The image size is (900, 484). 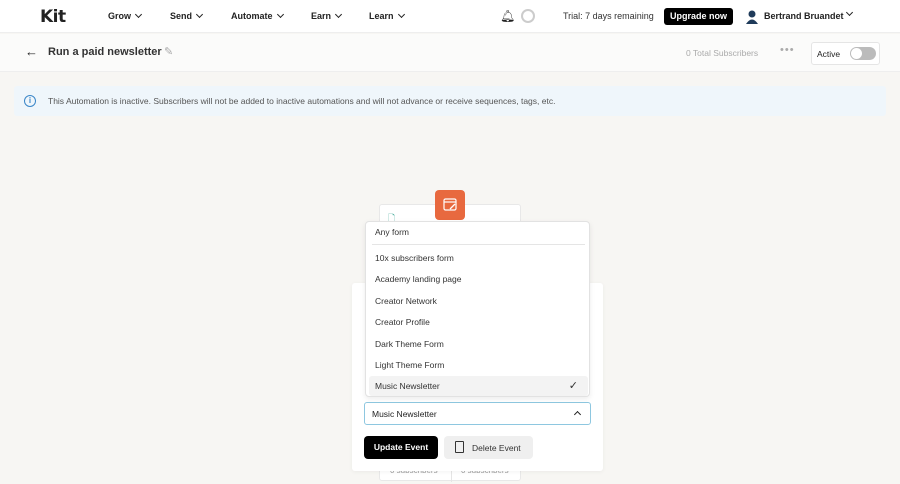 I want to click on user-menu: Bertrand Bruandet, so click(x=801, y=16).